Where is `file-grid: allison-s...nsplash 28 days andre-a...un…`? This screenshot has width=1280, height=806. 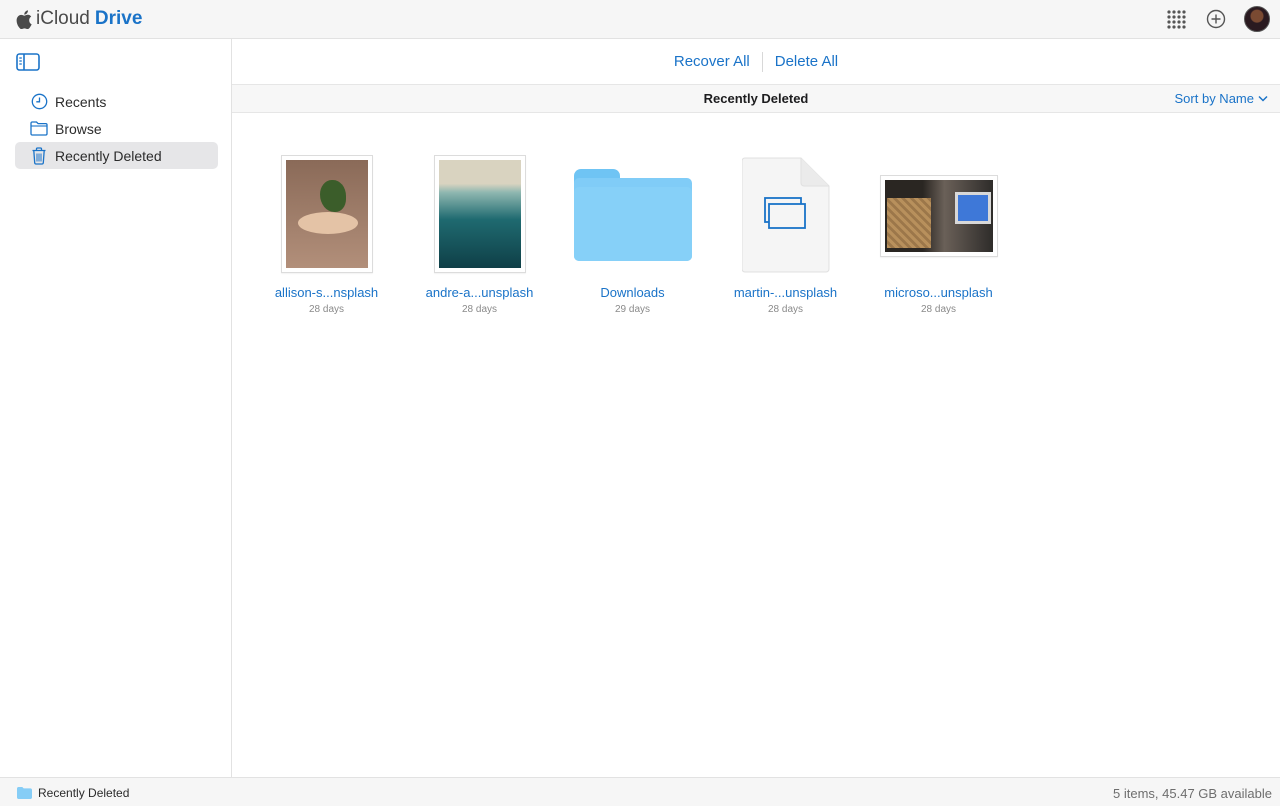 file-grid: allison-s...nsplash 28 days andre-a...un… is located at coordinates (632, 232).